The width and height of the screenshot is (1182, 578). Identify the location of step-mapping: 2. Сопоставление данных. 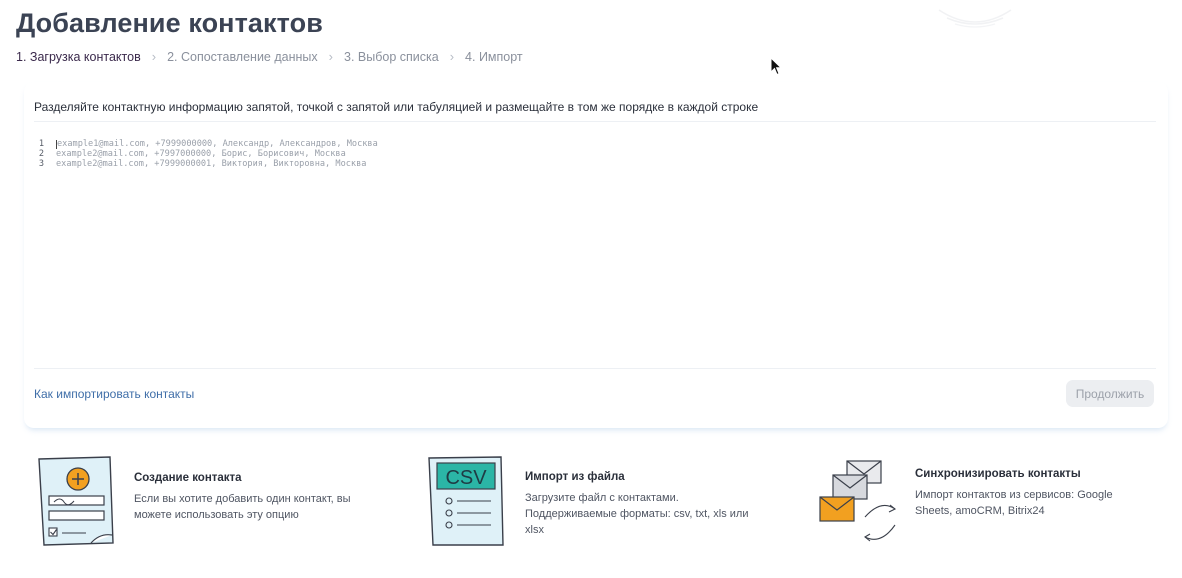
(242, 57).